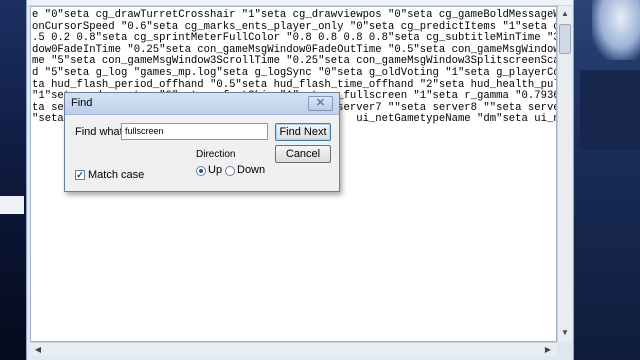 The width and height of the screenshot is (640, 360). What do you see at coordinates (116, 175) in the screenshot?
I see `match-case-label: Match case` at bounding box center [116, 175].